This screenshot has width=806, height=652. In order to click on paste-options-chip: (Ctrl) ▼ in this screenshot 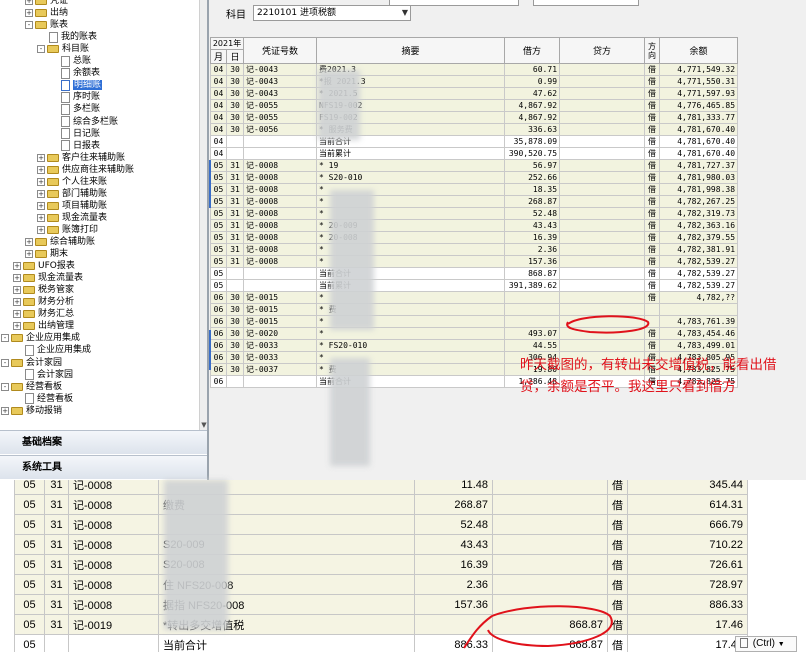, I will do `click(766, 644)`.